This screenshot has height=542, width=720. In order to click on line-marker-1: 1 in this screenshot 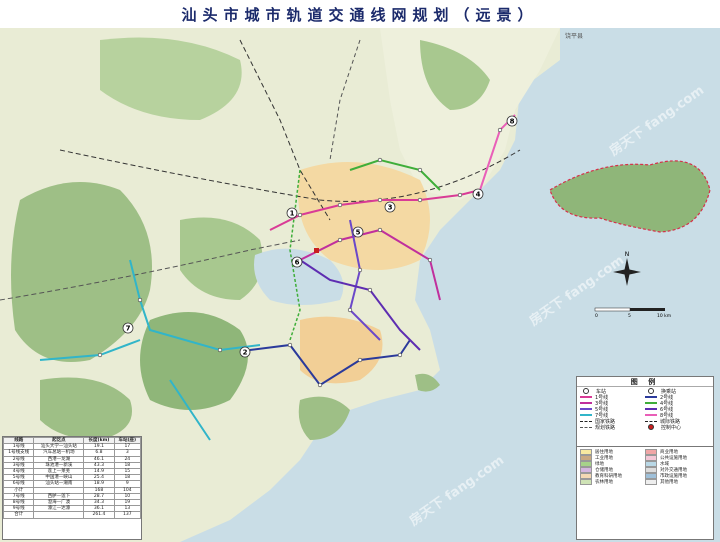, I will do `click(292, 213)`.